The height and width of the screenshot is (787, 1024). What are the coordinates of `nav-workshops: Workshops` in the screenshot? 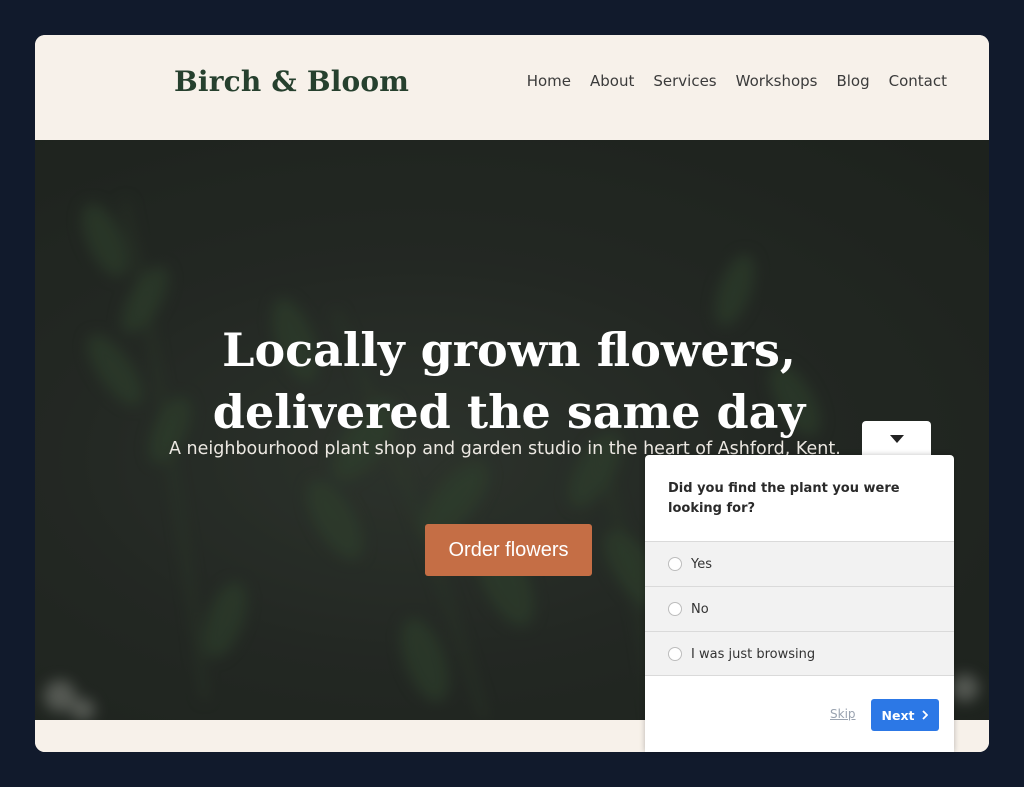 It's located at (777, 81).